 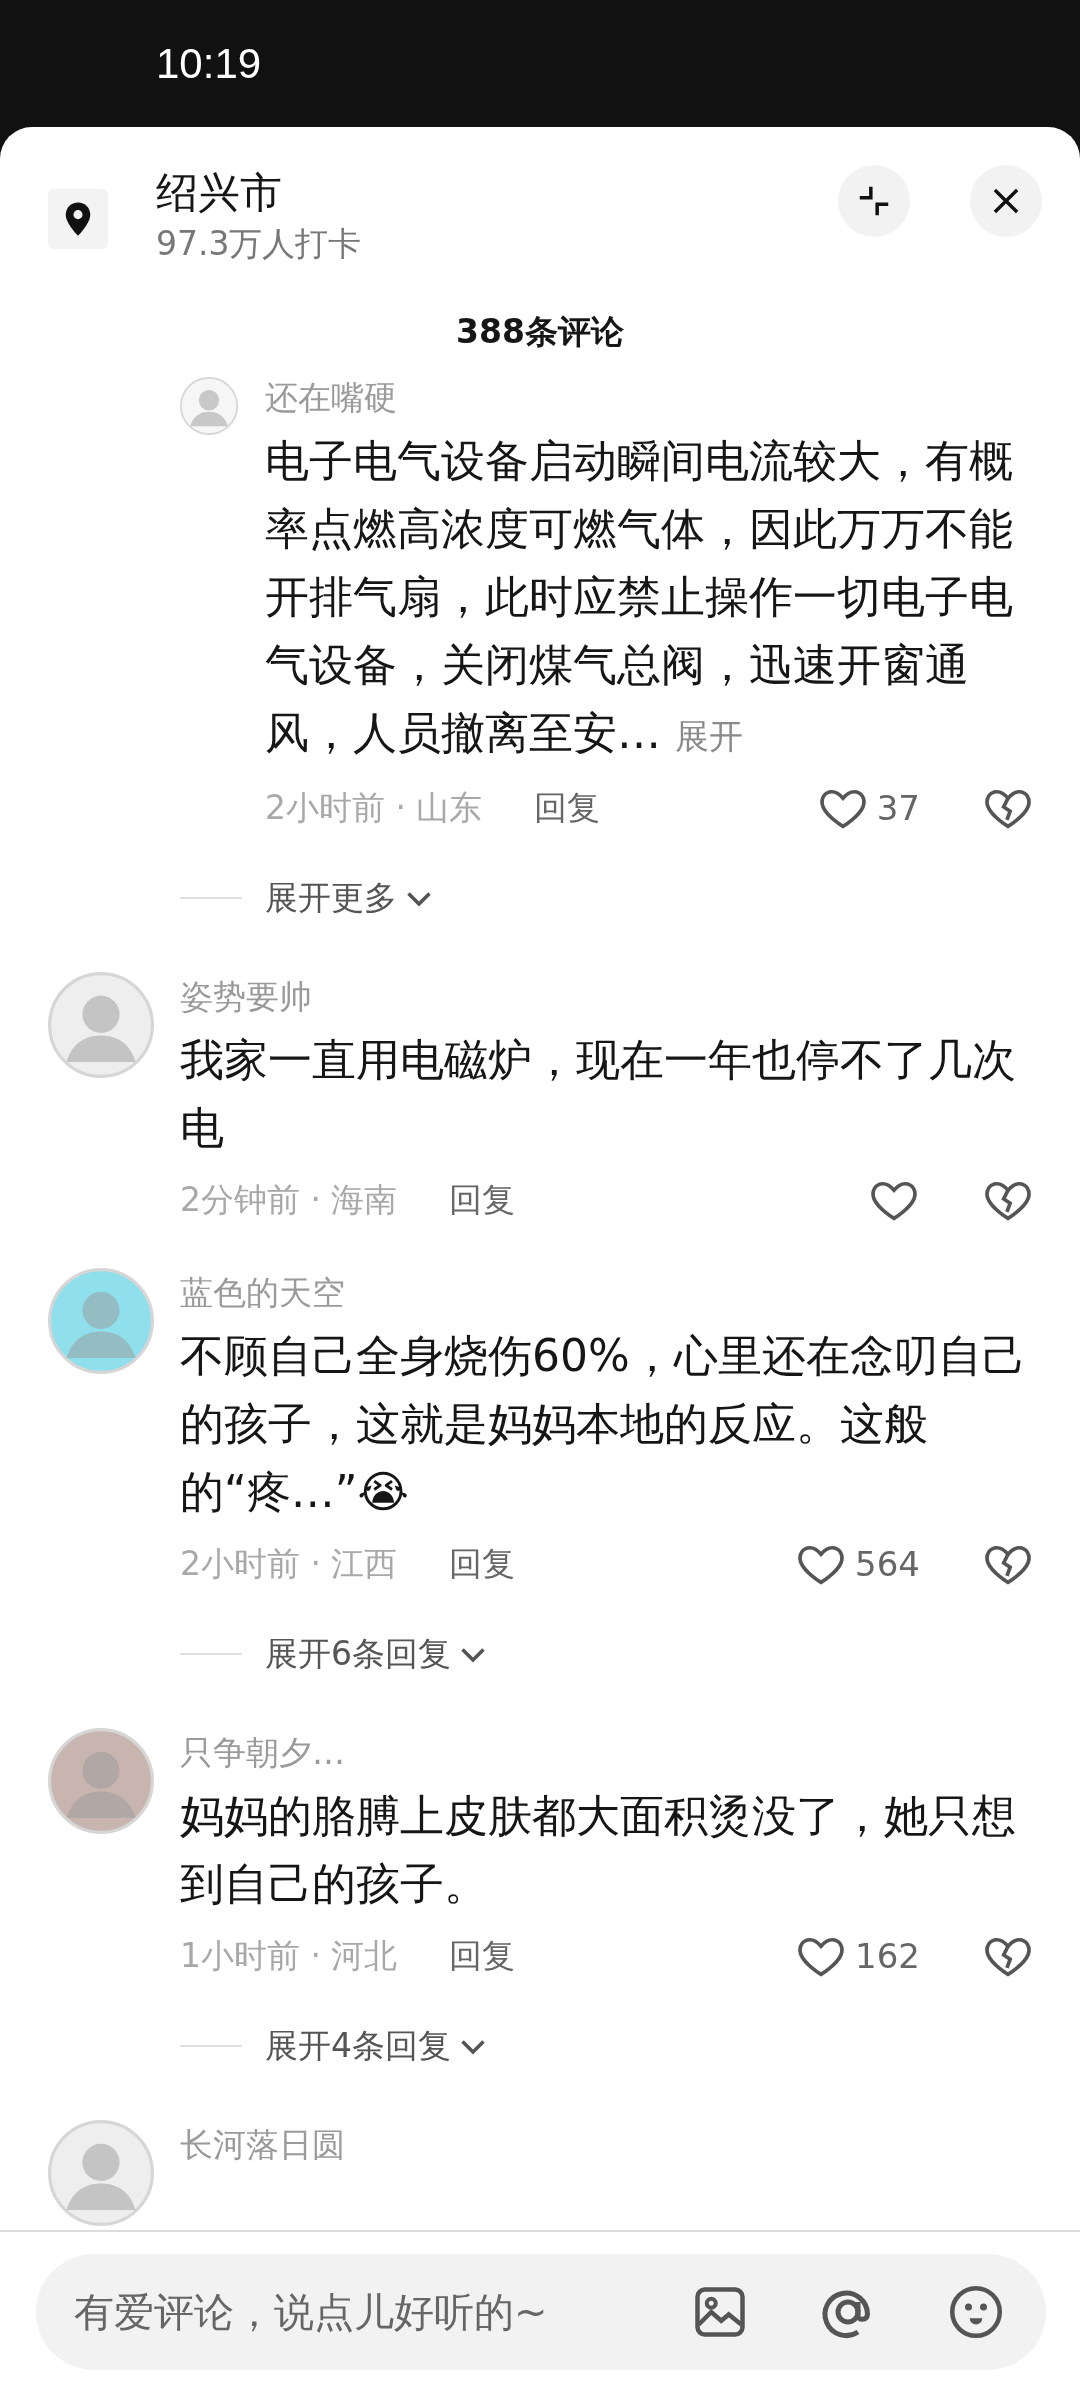 What do you see at coordinates (598, 1094) in the screenshot?
I see `comment-text: 我家一直用电磁炉，现在一年也停不了几次电` at bounding box center [598, 1094].